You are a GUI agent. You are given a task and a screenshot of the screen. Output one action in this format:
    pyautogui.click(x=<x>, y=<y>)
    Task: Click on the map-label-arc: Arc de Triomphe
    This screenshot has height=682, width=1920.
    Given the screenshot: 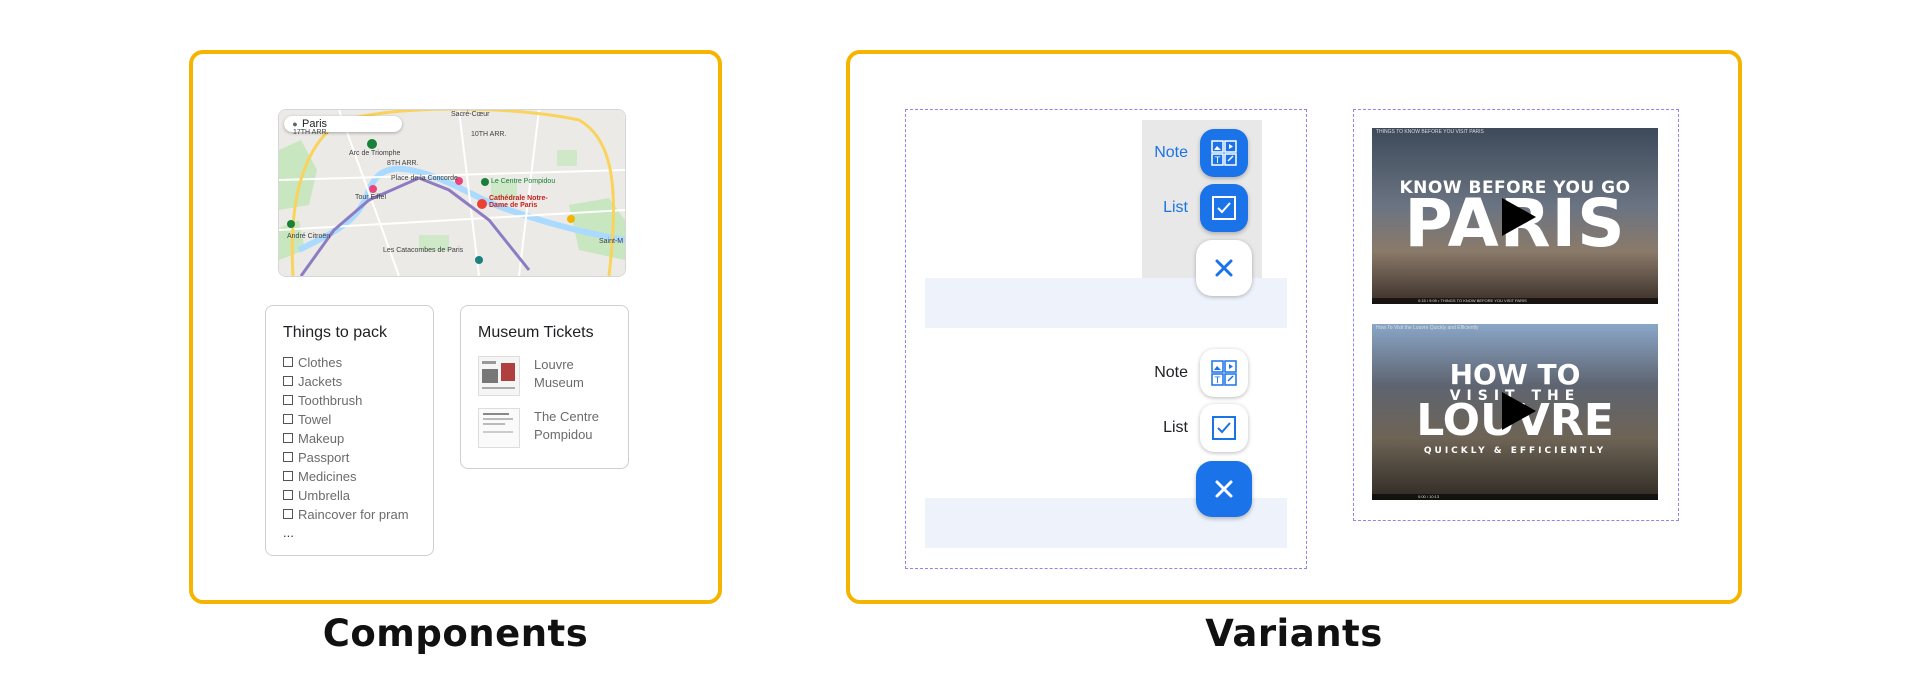 What is the action you would take?
    pyautogui.click(x=375, y=153)
    